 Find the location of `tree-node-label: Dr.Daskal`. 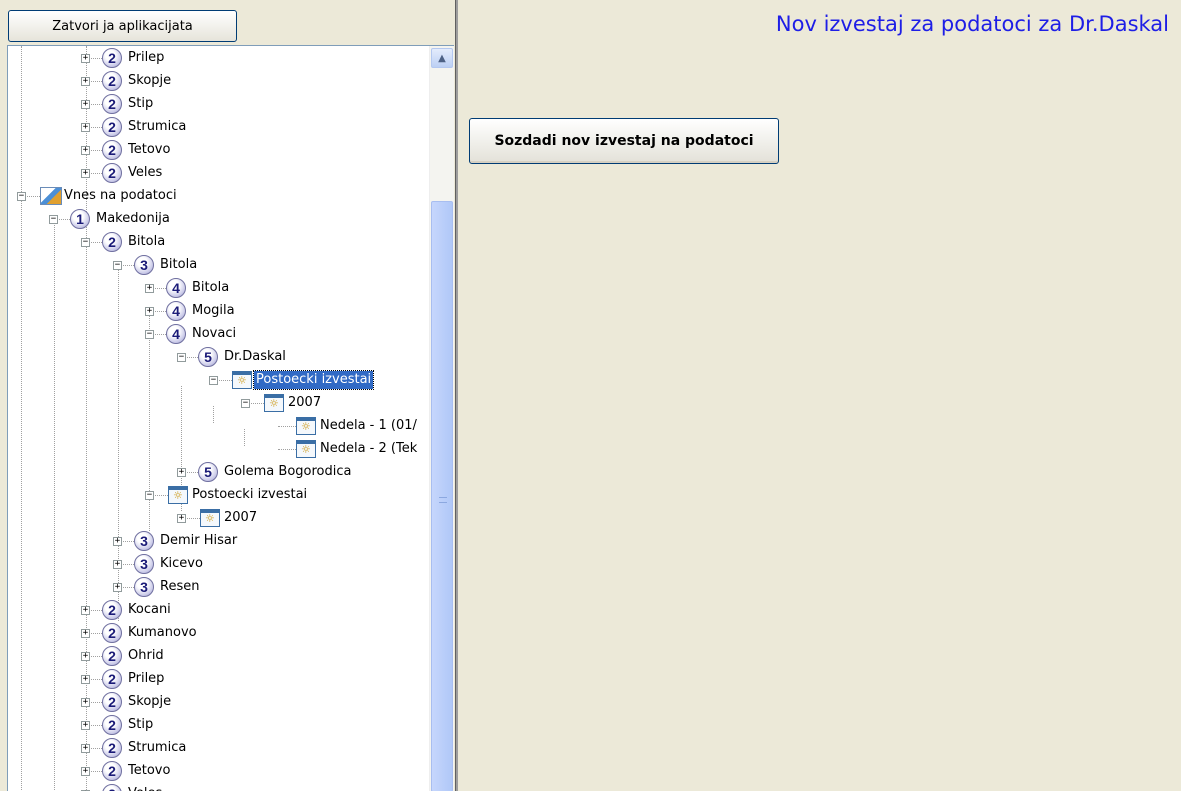

tree-node-label: Dr.Daskal is located at coordinates (255, 357).